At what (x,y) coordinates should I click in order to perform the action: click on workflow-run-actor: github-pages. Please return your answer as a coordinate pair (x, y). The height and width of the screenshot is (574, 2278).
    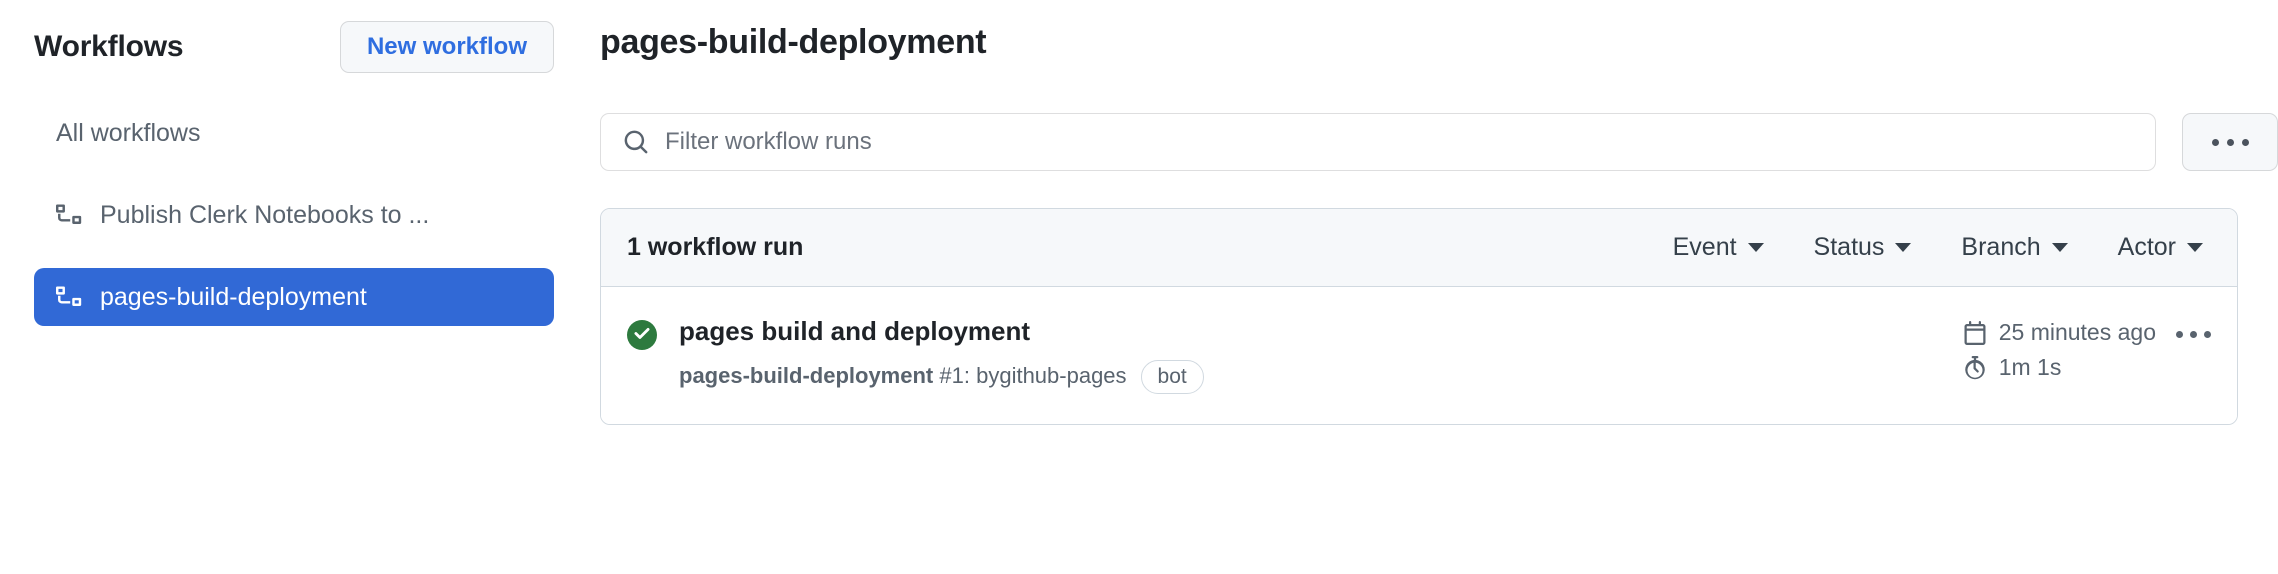
    Looking at the image, I should click on (1062, 376).